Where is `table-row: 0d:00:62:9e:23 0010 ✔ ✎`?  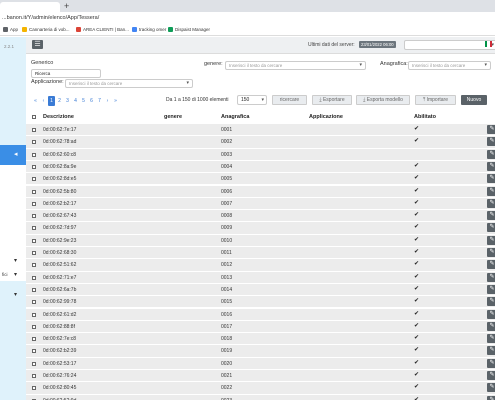 table-row: 0d:00:62:9e:23 0010 ✔ ✎ is located at coordinates (260, 239).